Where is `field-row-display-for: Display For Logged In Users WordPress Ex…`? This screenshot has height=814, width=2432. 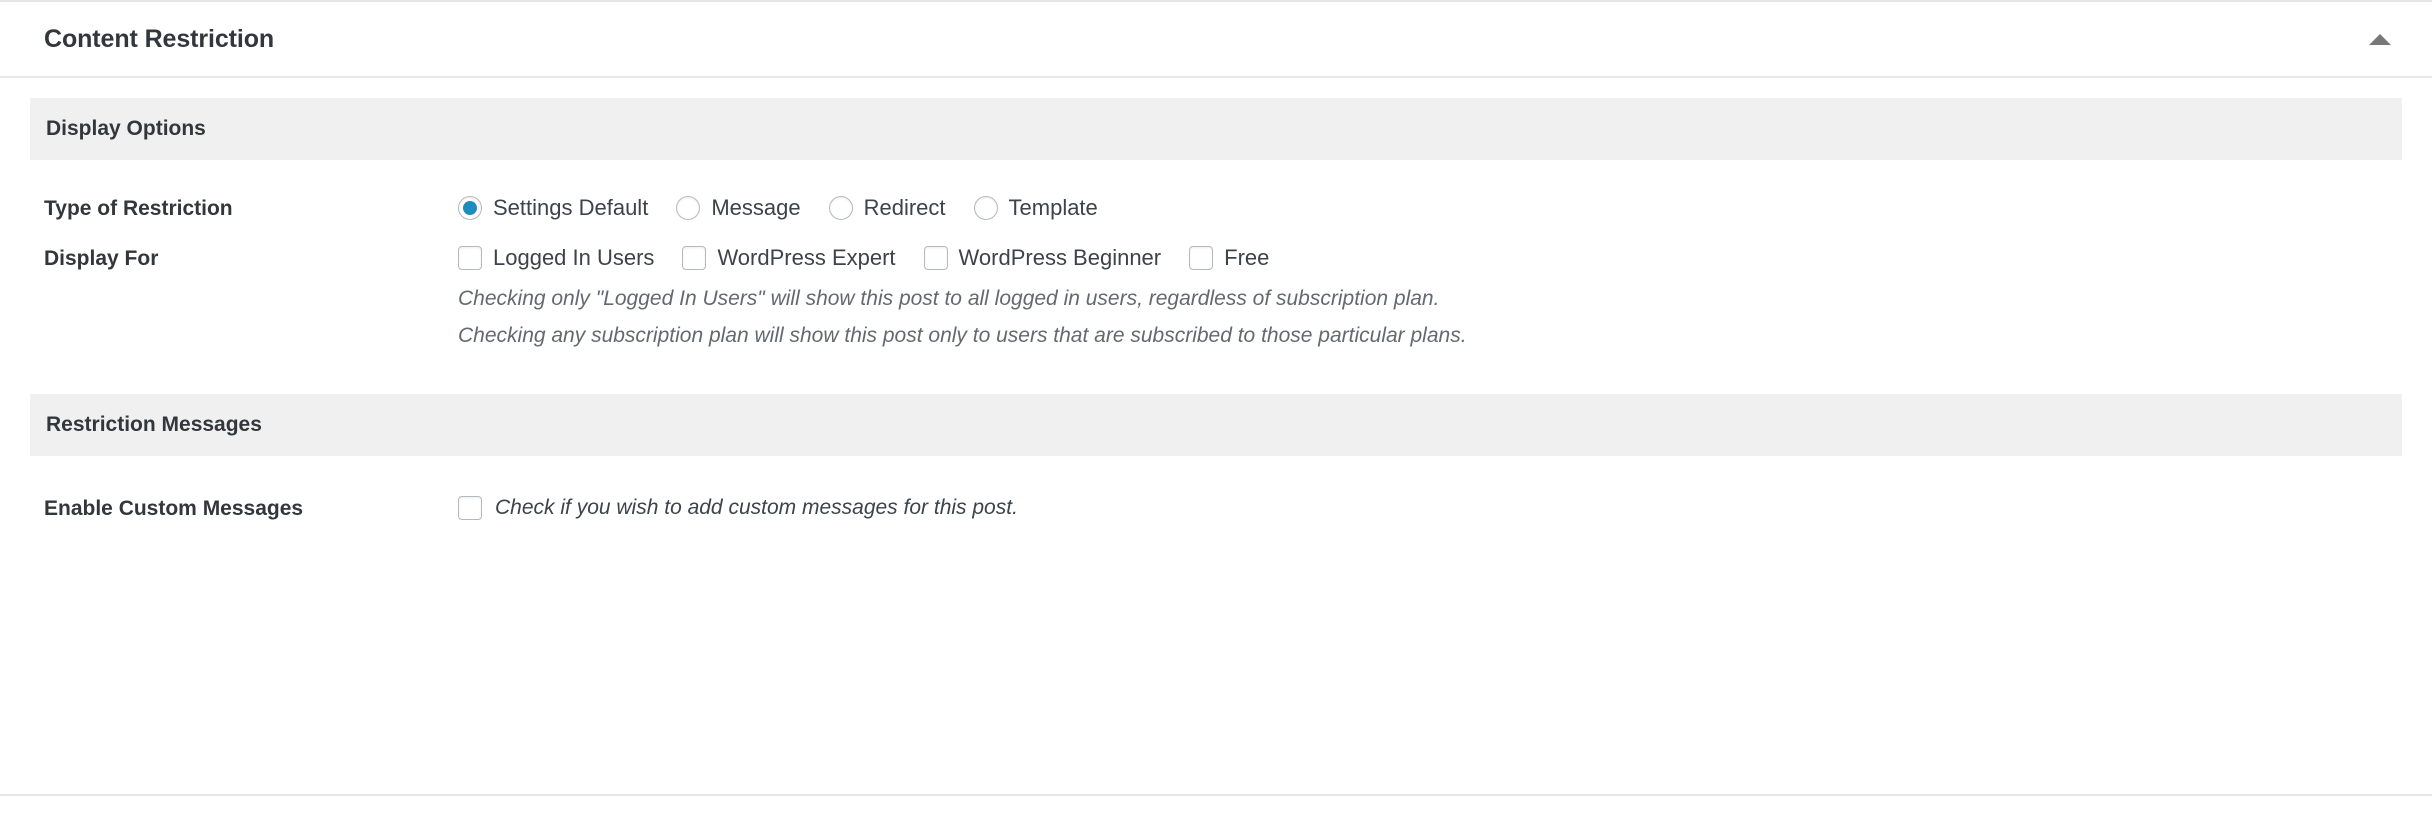
field-row-display-for: Display For Logged In Users WordPress Ex… is located at coordinates (1216, 299).